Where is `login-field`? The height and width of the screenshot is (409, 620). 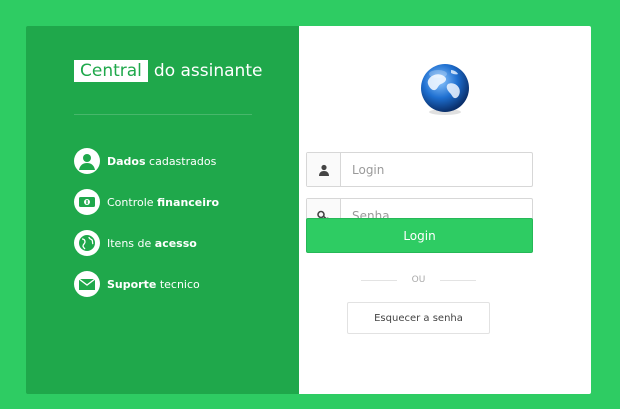
login-field is located at coordinates (419, 169).